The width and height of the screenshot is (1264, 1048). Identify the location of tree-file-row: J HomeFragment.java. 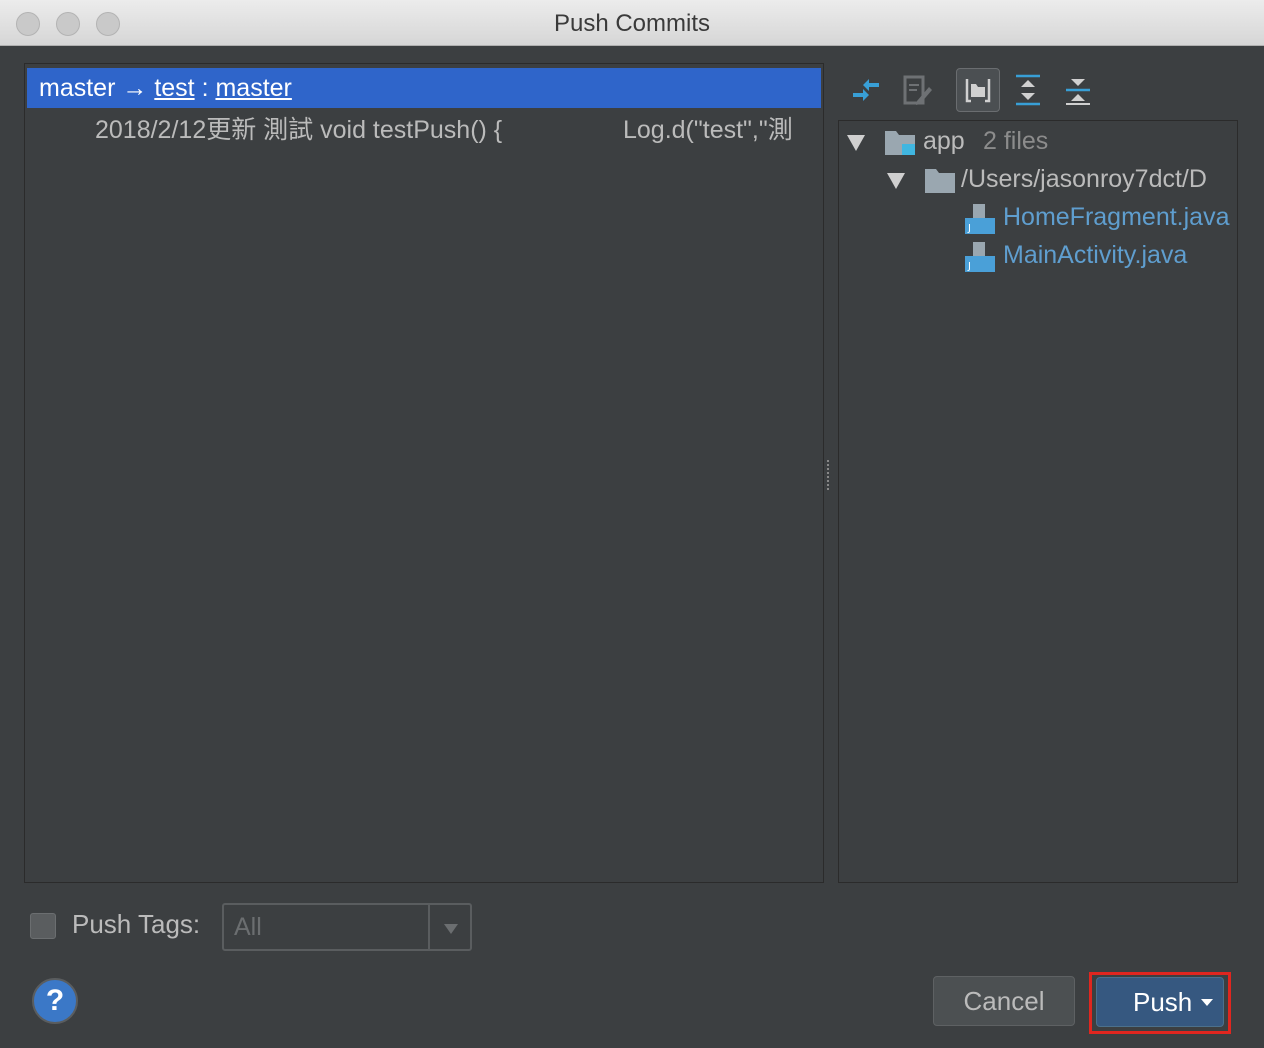
(1037, 217).